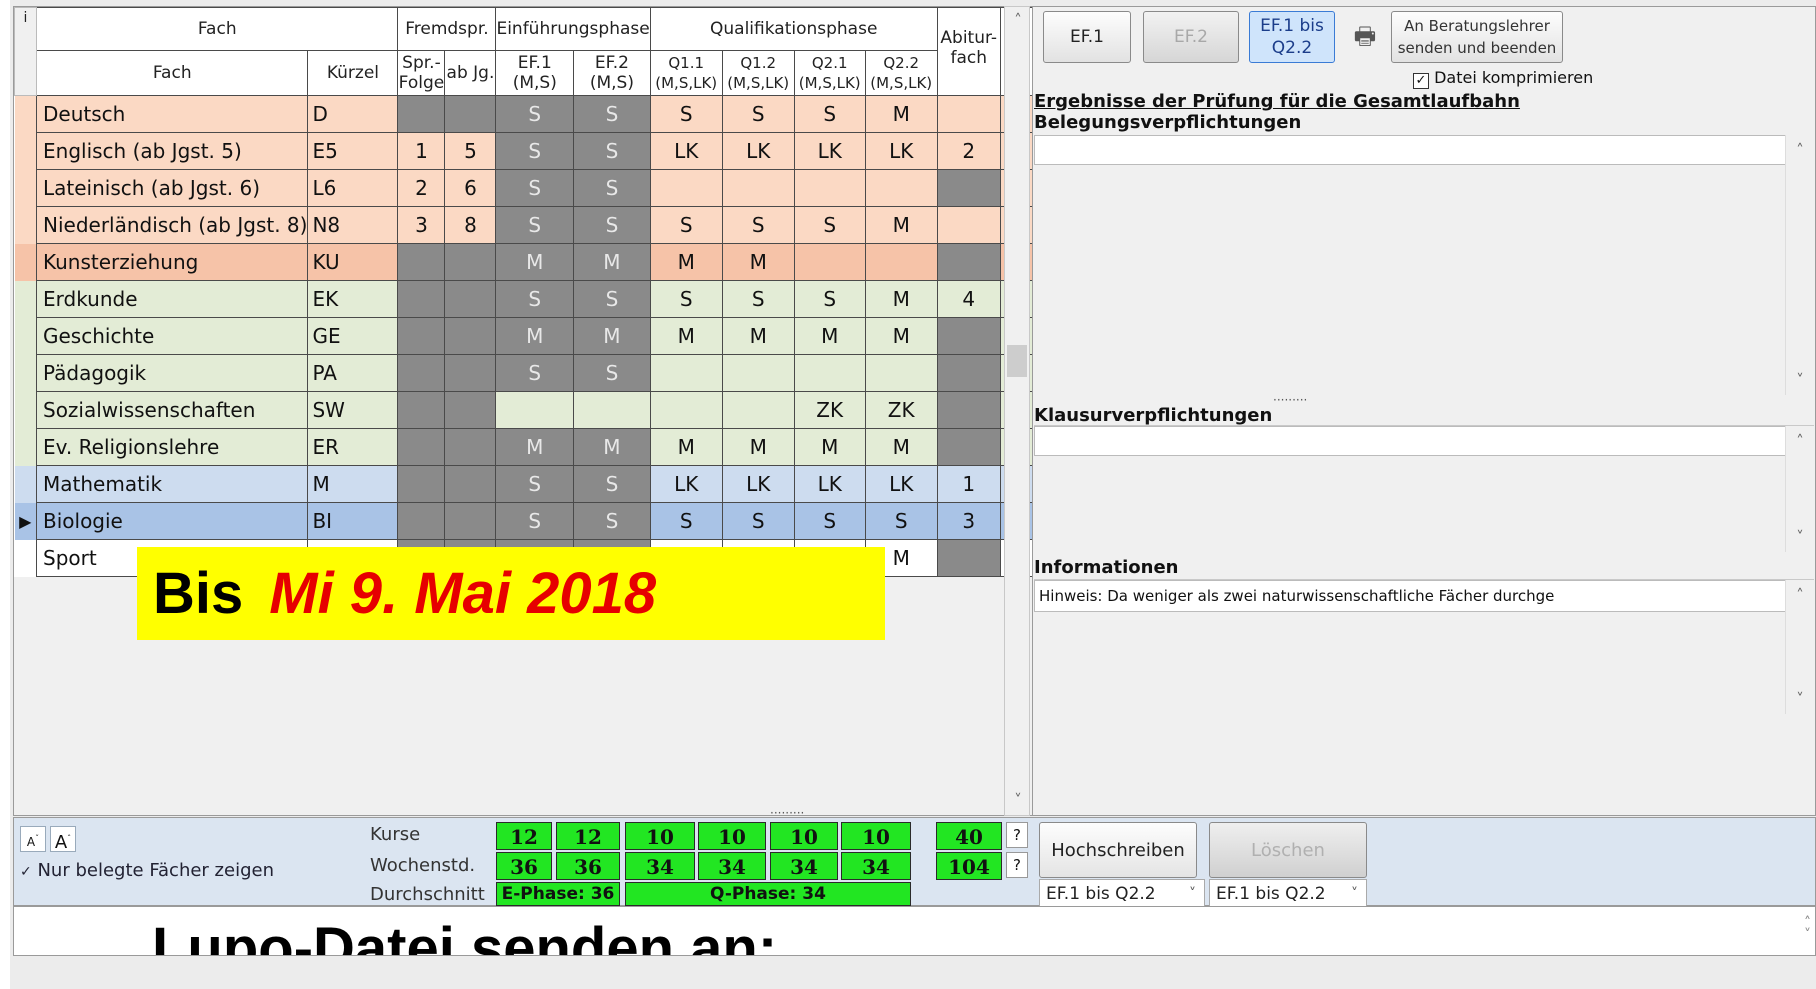 The image size is (1816, 989). Describe the element at coordinates (1477, 37) in the screenshot. I see `send-to-counselor-button: An Beratungslehrer senden und beenden` at that location.